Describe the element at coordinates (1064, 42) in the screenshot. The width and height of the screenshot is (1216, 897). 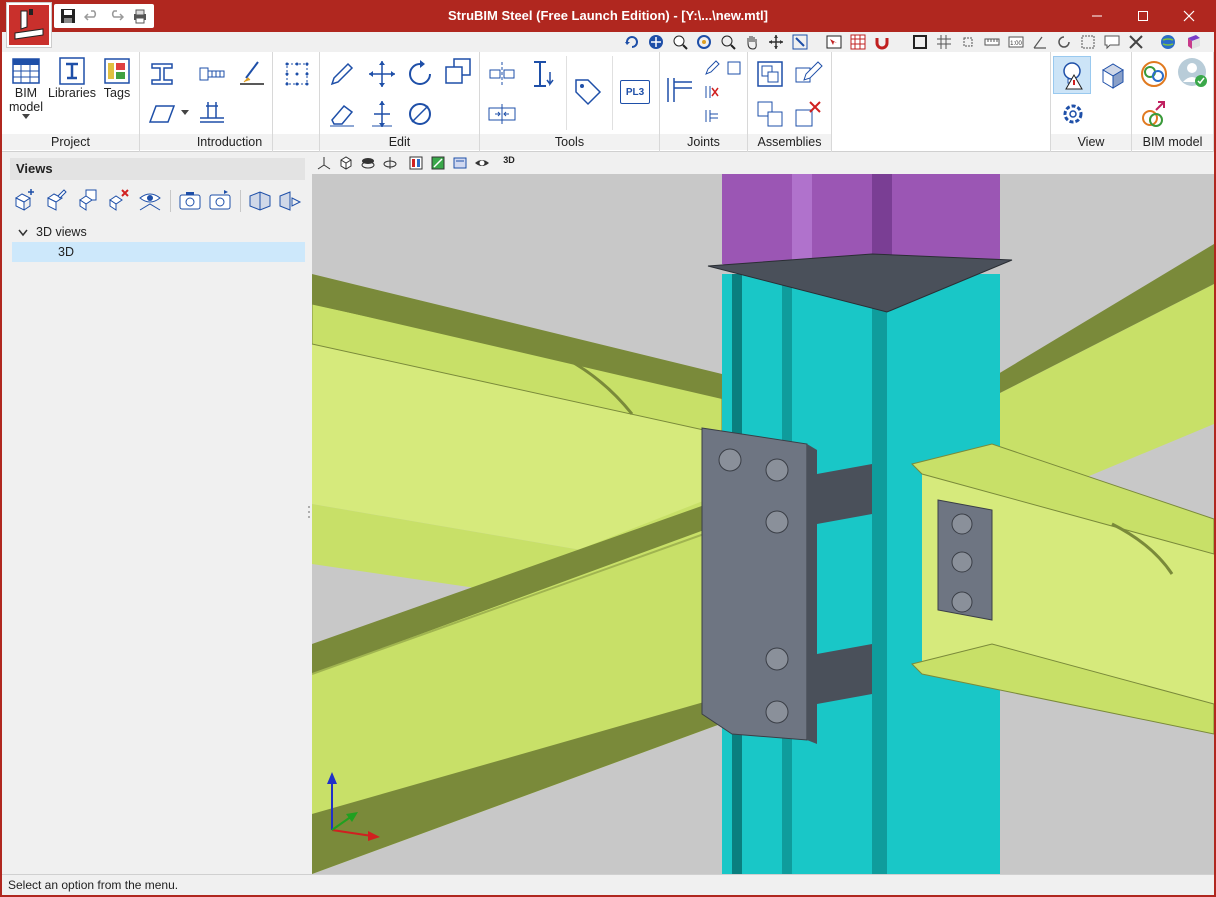
I see `refresh-icon` at that location.